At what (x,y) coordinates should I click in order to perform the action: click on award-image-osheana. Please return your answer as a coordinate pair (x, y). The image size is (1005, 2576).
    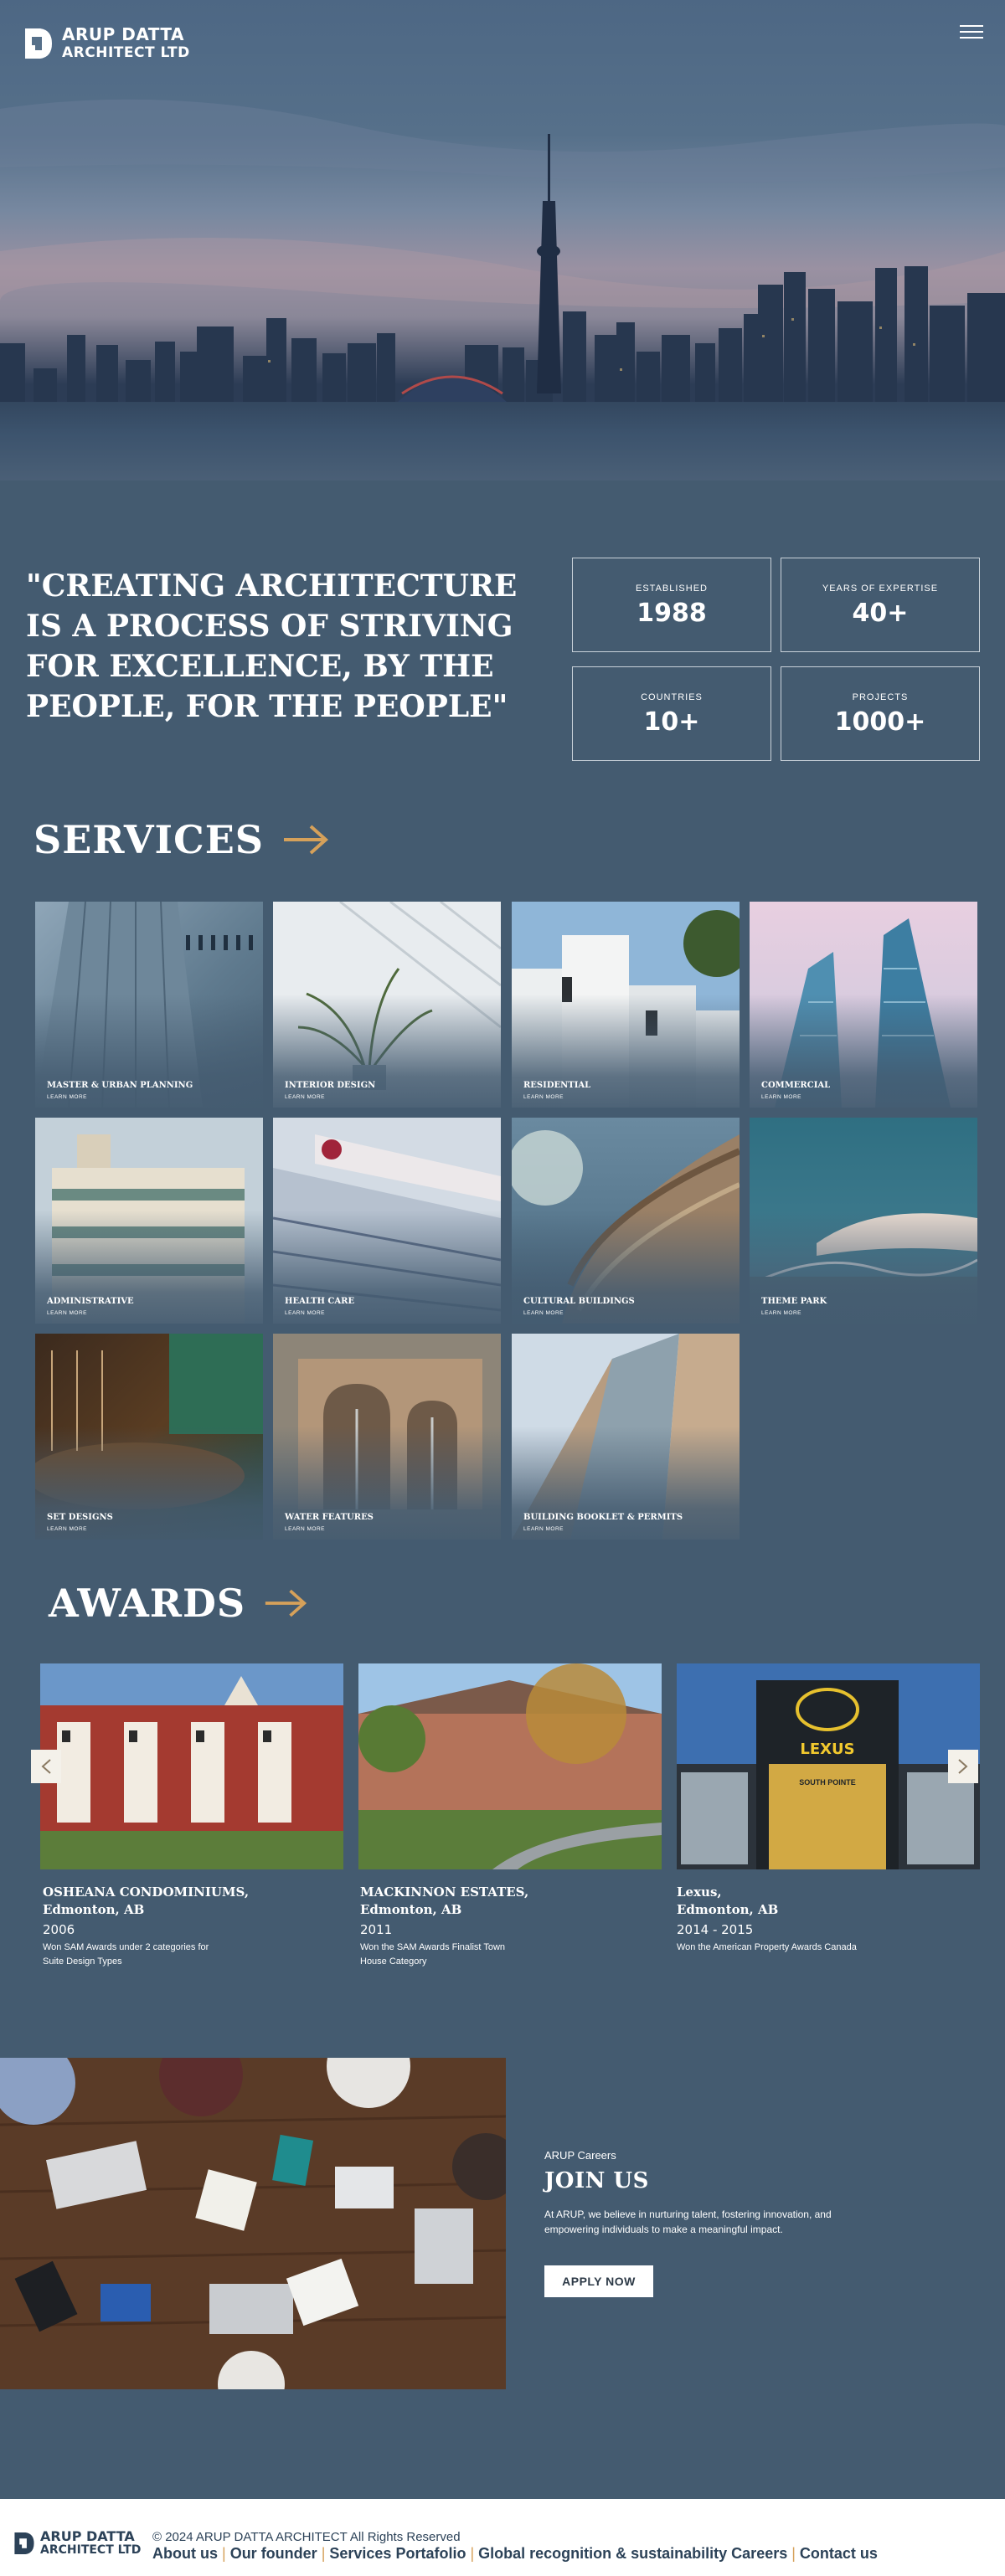
    Looking at the image, I should click on (191, 1766).